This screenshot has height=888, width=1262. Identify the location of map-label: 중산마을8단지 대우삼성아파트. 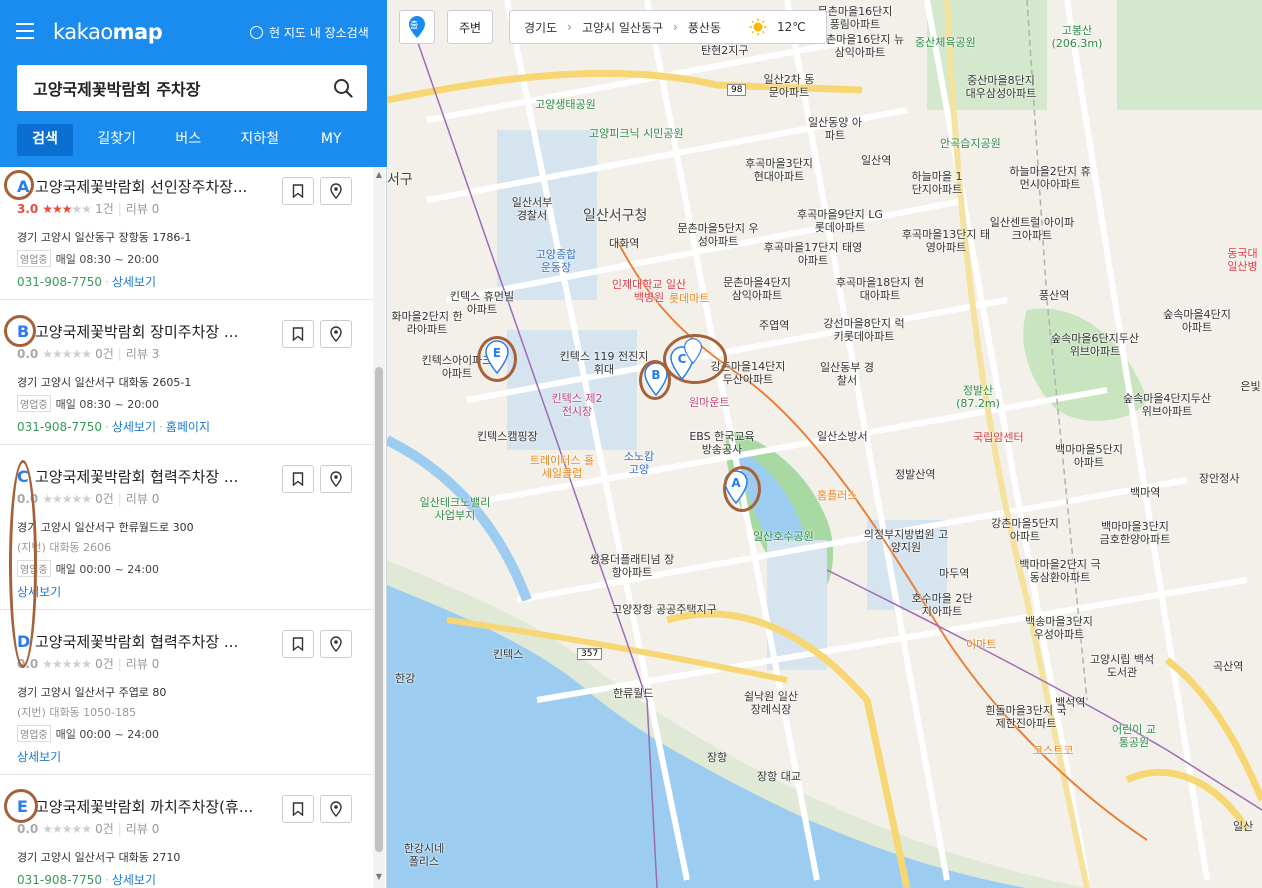
(1001, 87).